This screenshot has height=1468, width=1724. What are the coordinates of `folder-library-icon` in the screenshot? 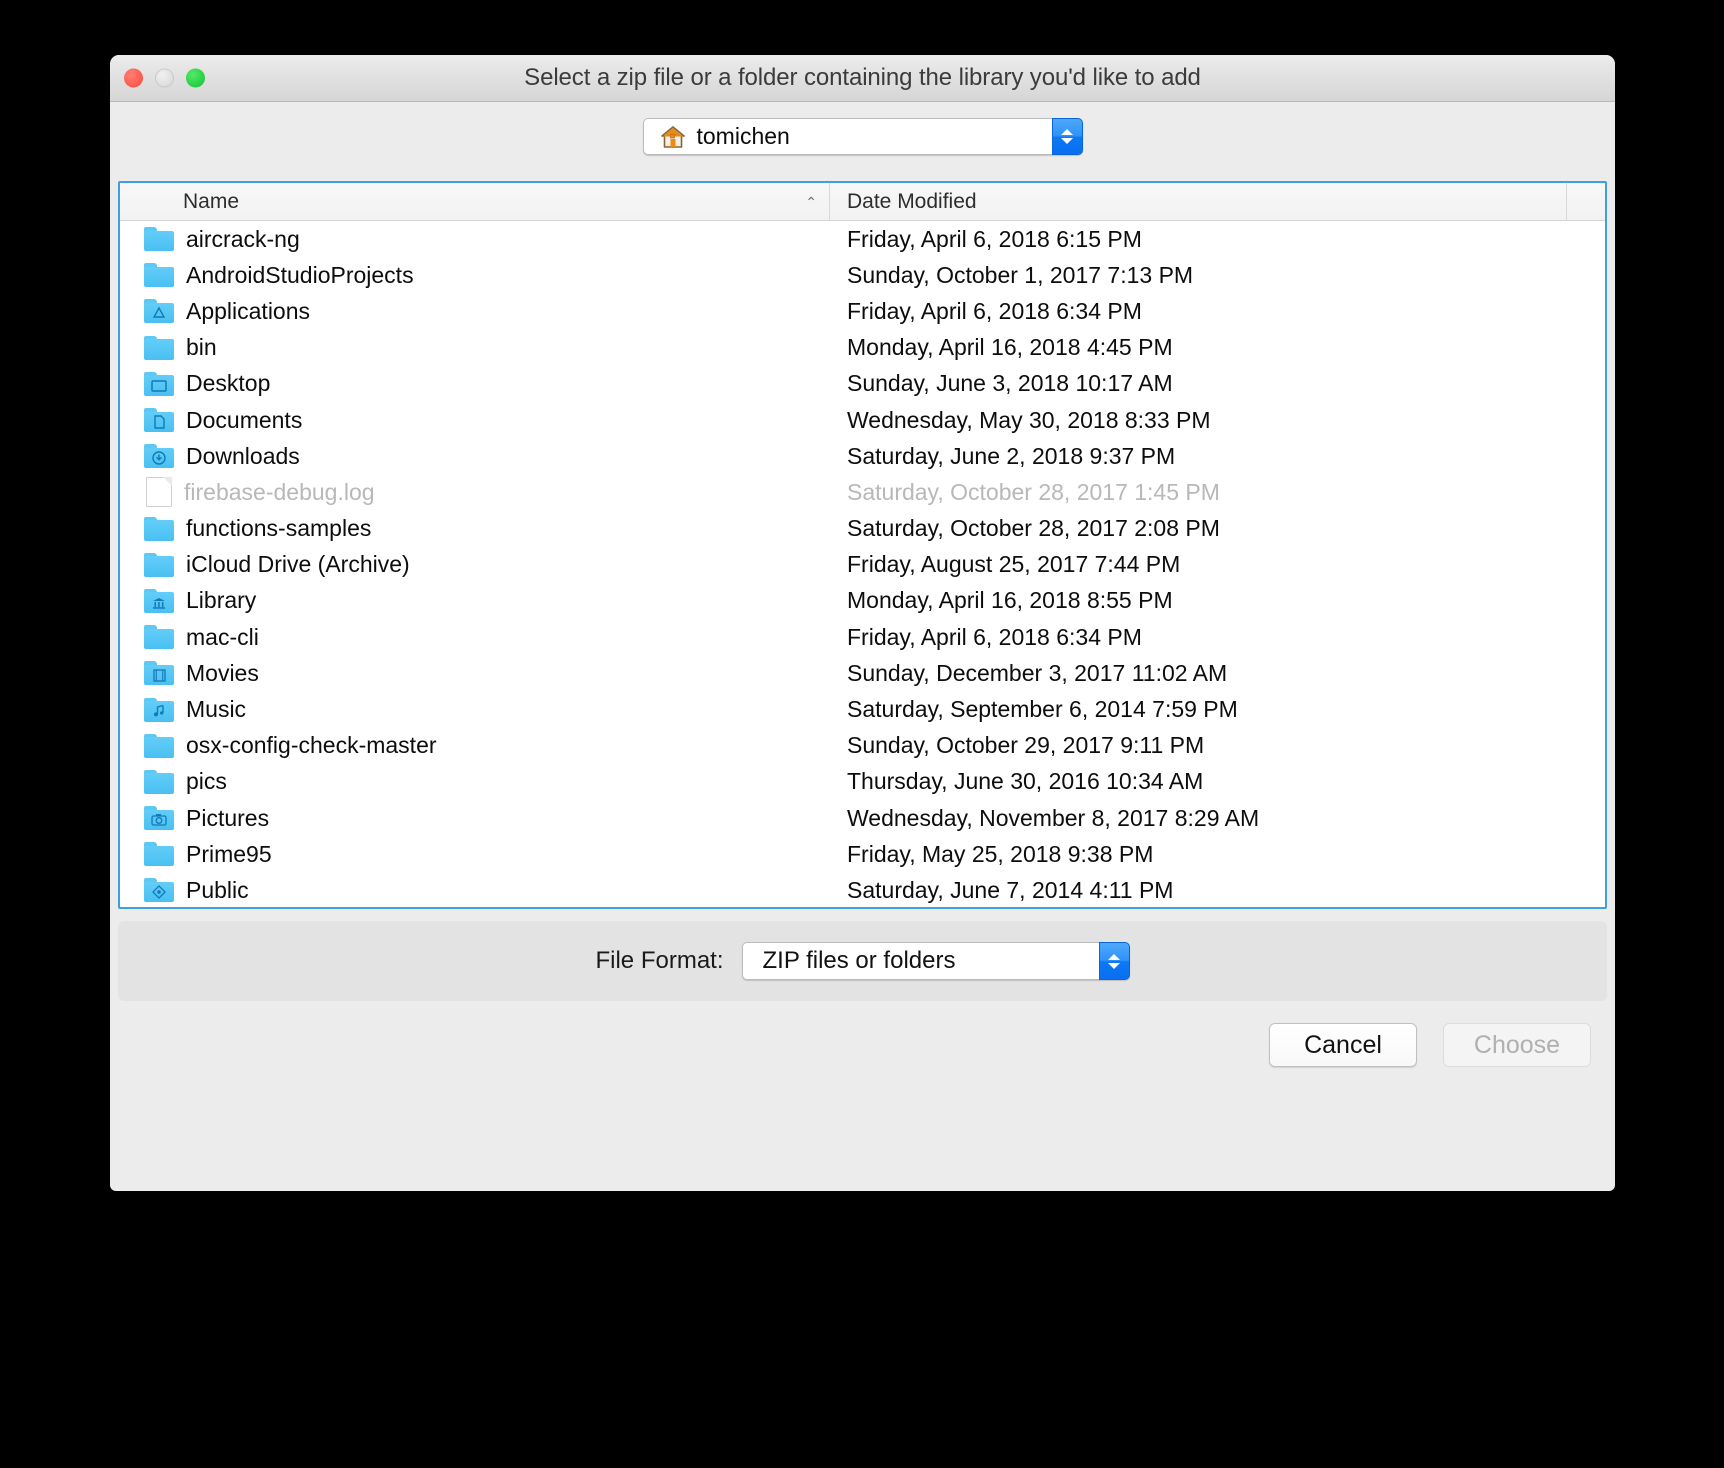 It's located at (159, 600).